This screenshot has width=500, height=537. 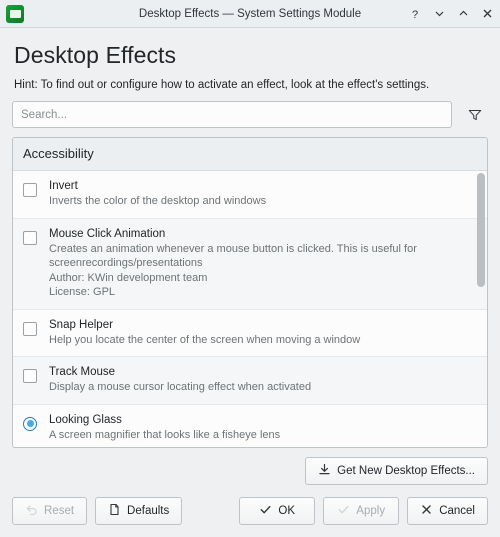 I want to click on apply-button: Apply, so click(x=361, y=511).